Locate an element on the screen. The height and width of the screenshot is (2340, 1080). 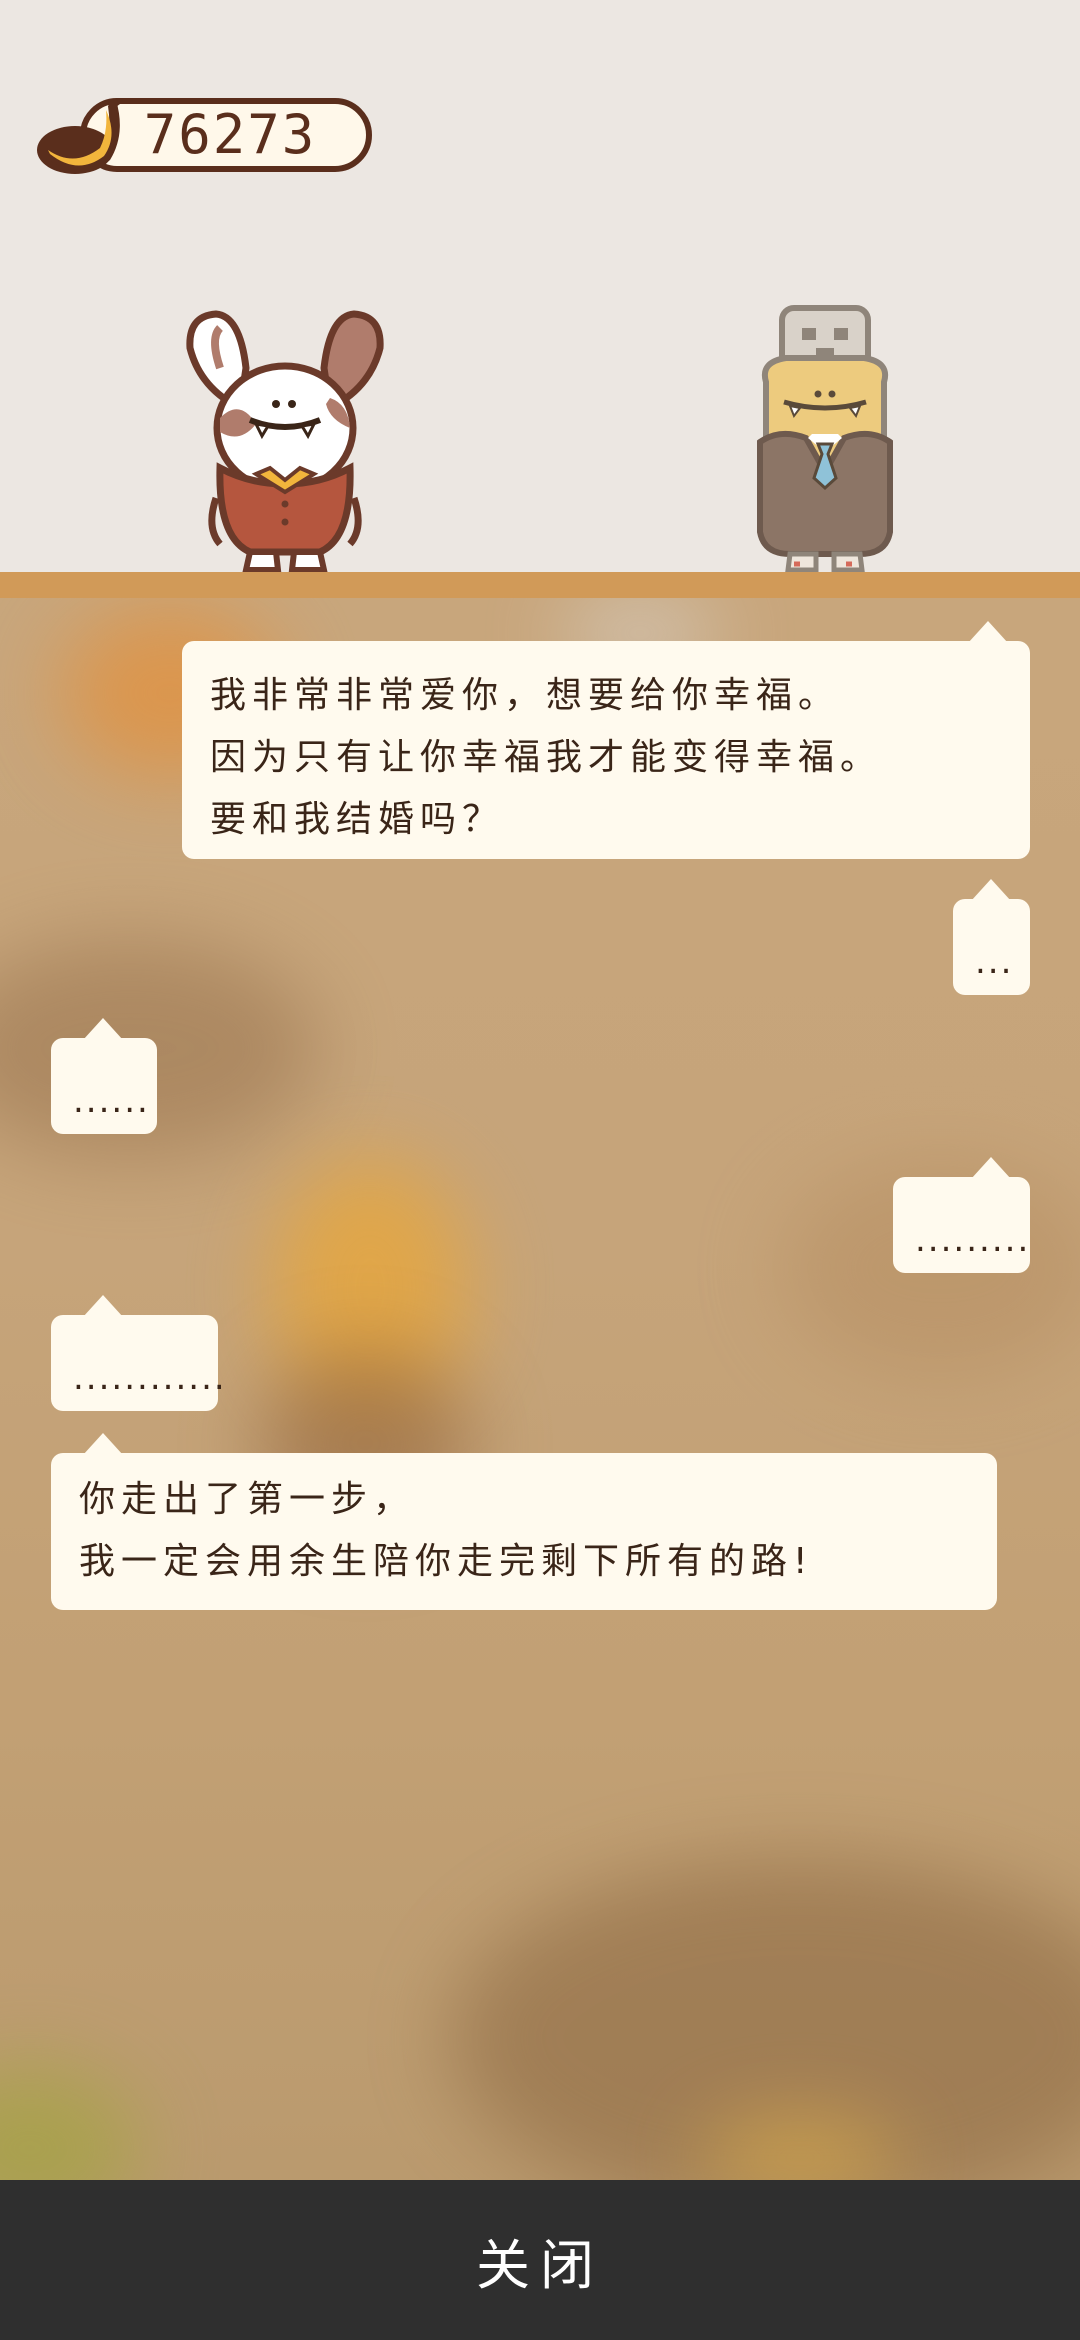
dialogue-text: 我非常非常爱你，想要给你幸福。 因为只有让你幸福我才能变得幸福。 要和我结婚吗？ is located at coordinates (546, 757).